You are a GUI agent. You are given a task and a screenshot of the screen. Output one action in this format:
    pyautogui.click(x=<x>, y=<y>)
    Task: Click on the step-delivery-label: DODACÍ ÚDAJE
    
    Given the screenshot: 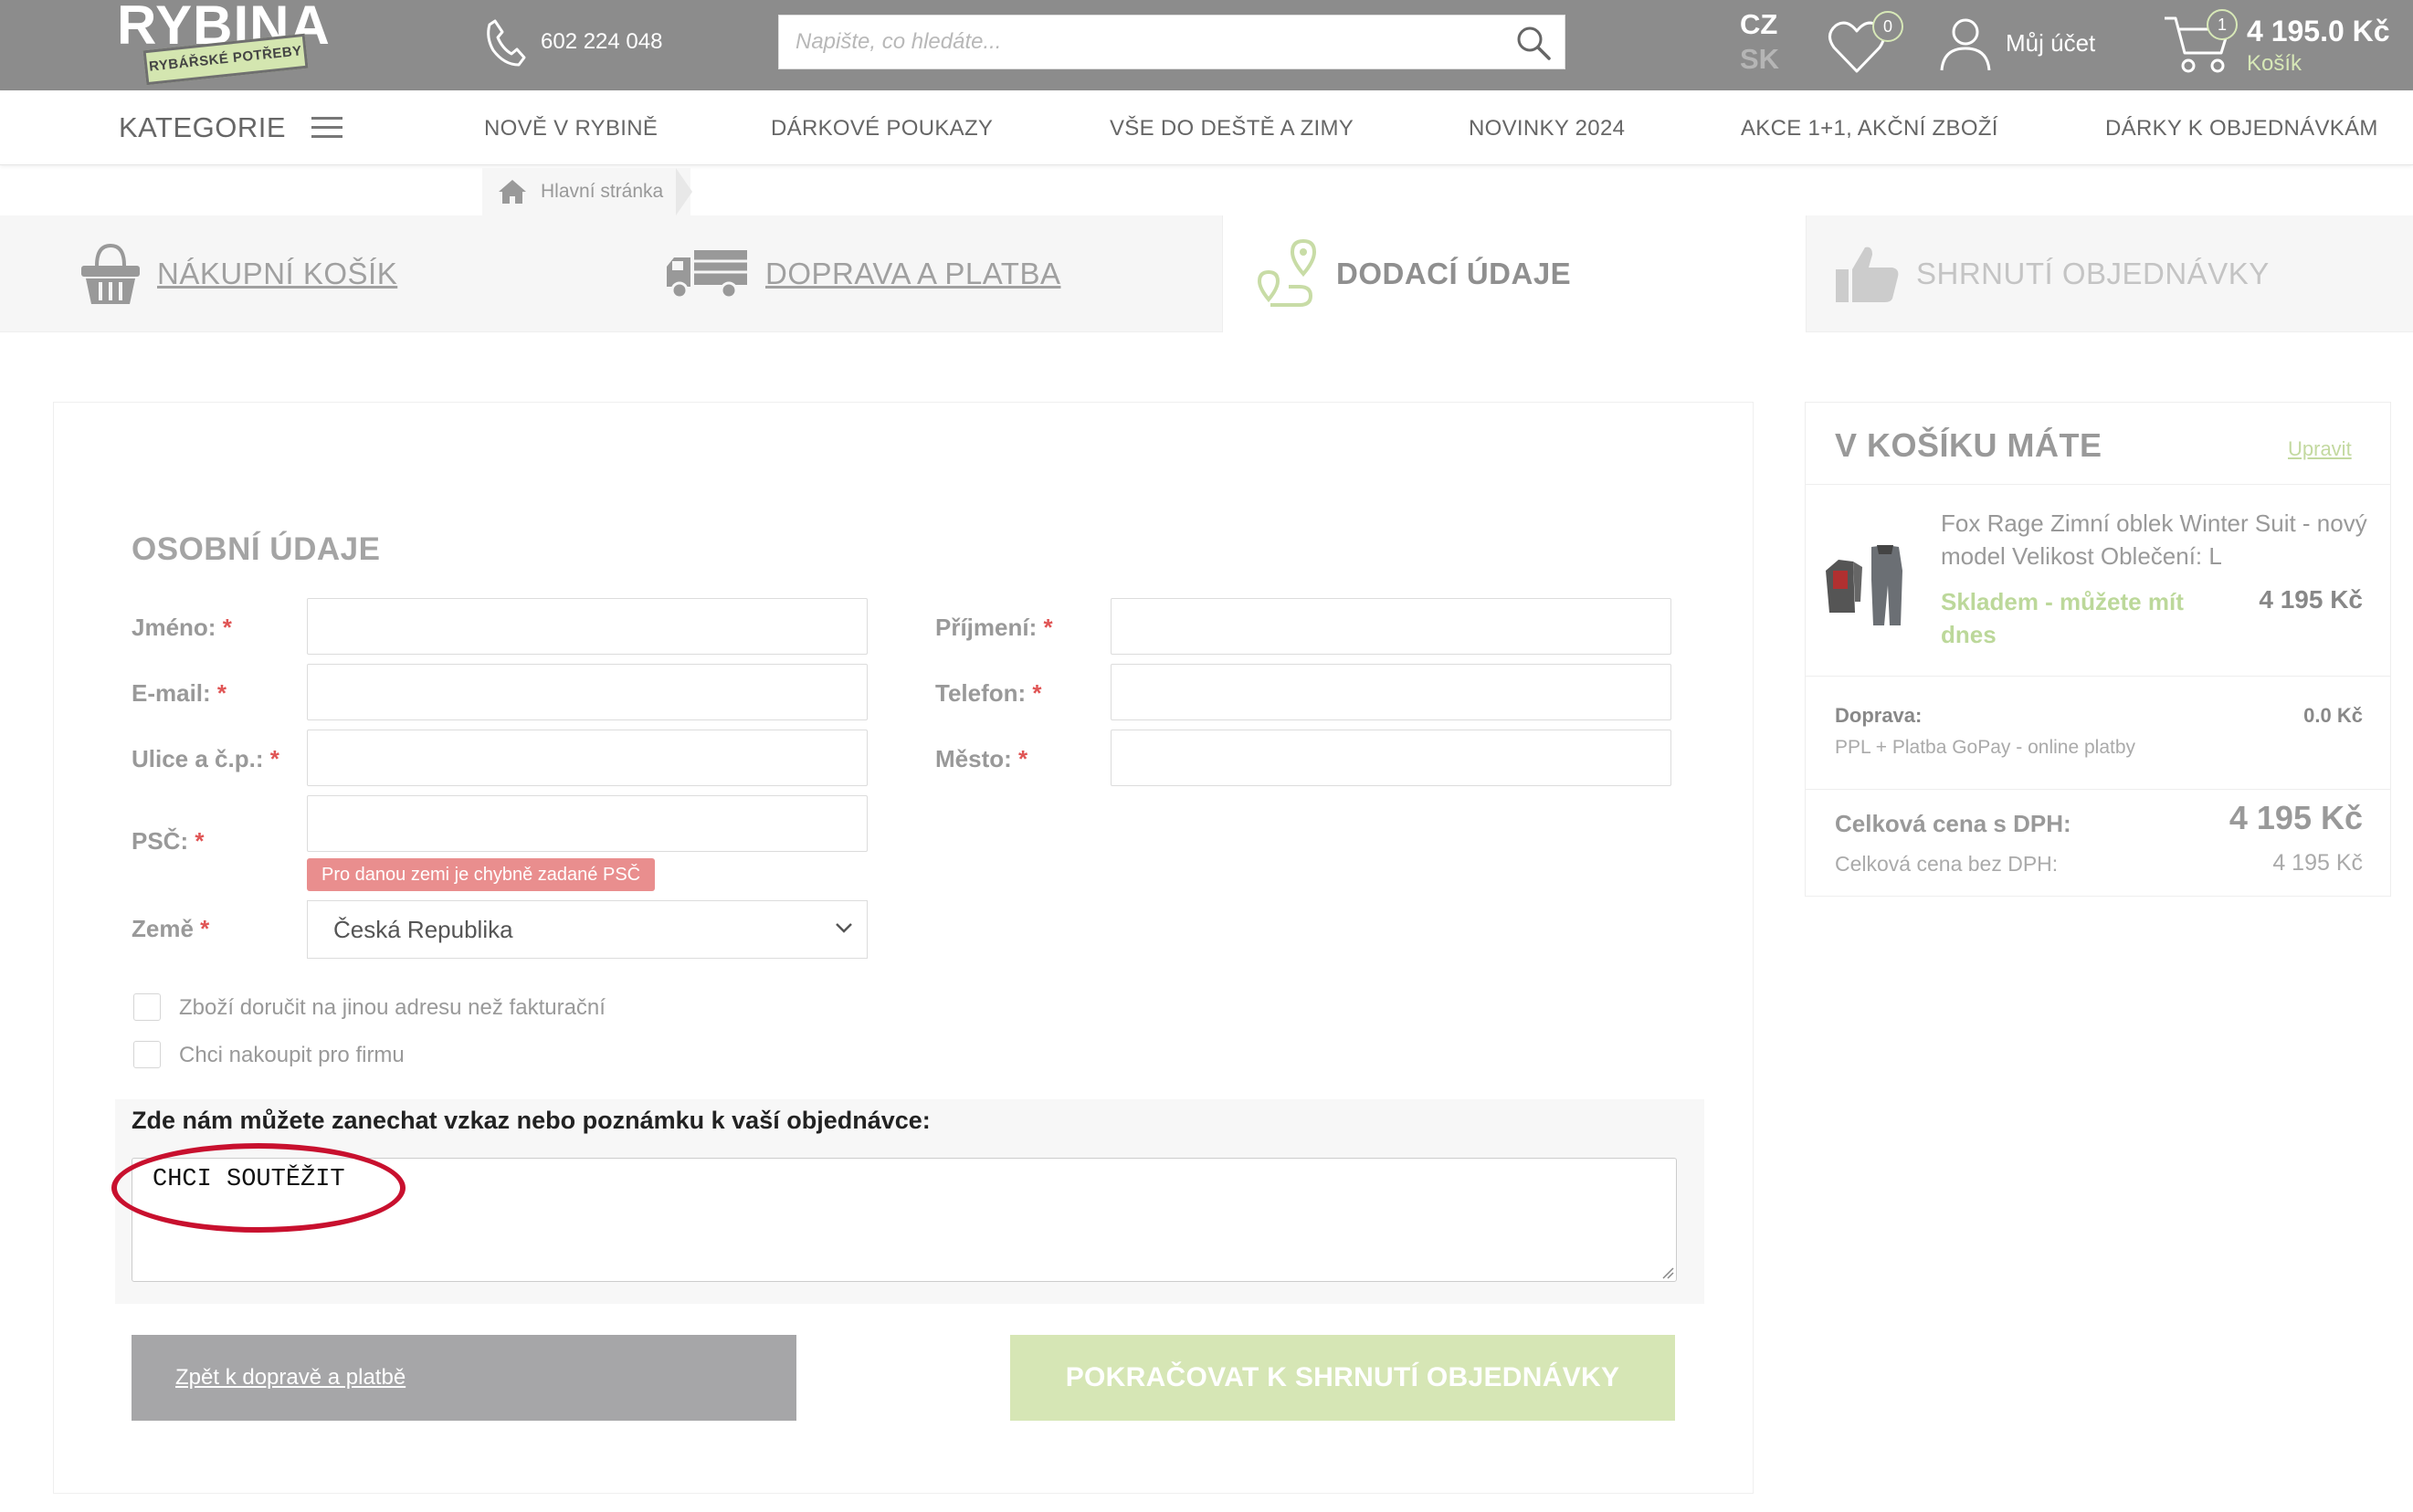 What is the action you would take?
    pyautogui.click(x=1454, y=273)
    